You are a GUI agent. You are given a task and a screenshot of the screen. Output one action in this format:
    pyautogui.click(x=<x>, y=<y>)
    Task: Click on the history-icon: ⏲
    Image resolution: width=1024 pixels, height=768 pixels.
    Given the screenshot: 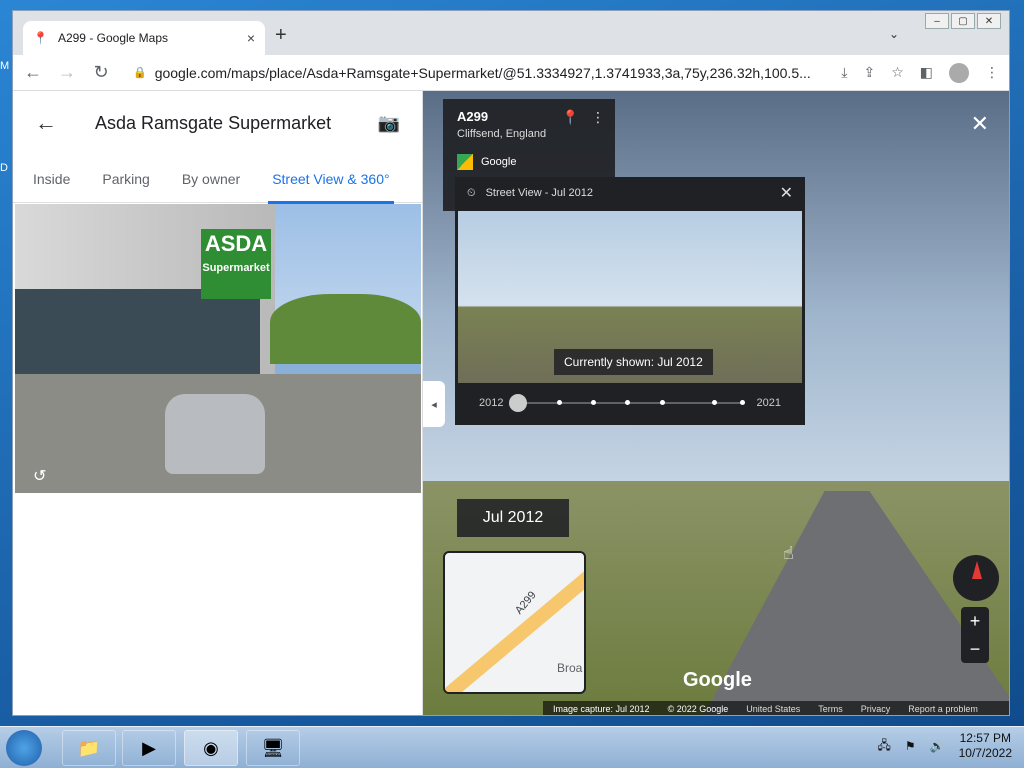 What is the action you would take?
    pyautogui.click(x=471, y=193)
    